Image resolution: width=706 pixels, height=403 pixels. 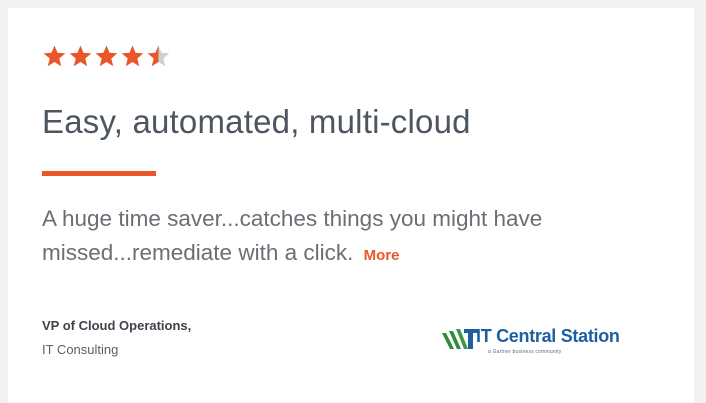 I want to click on logo-tagline: a Gartner business community, so click(x=525, y=352).